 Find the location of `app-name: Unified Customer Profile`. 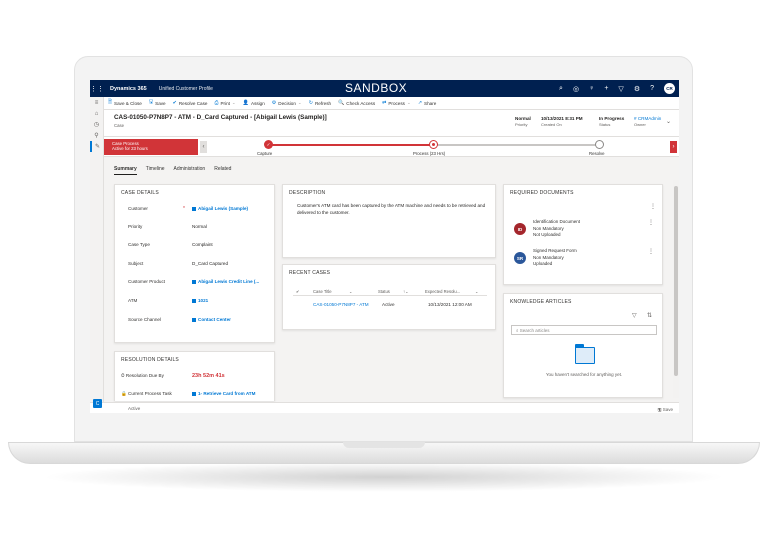

app-name: Unified Customer Profile is located at coordinates (186, 89).